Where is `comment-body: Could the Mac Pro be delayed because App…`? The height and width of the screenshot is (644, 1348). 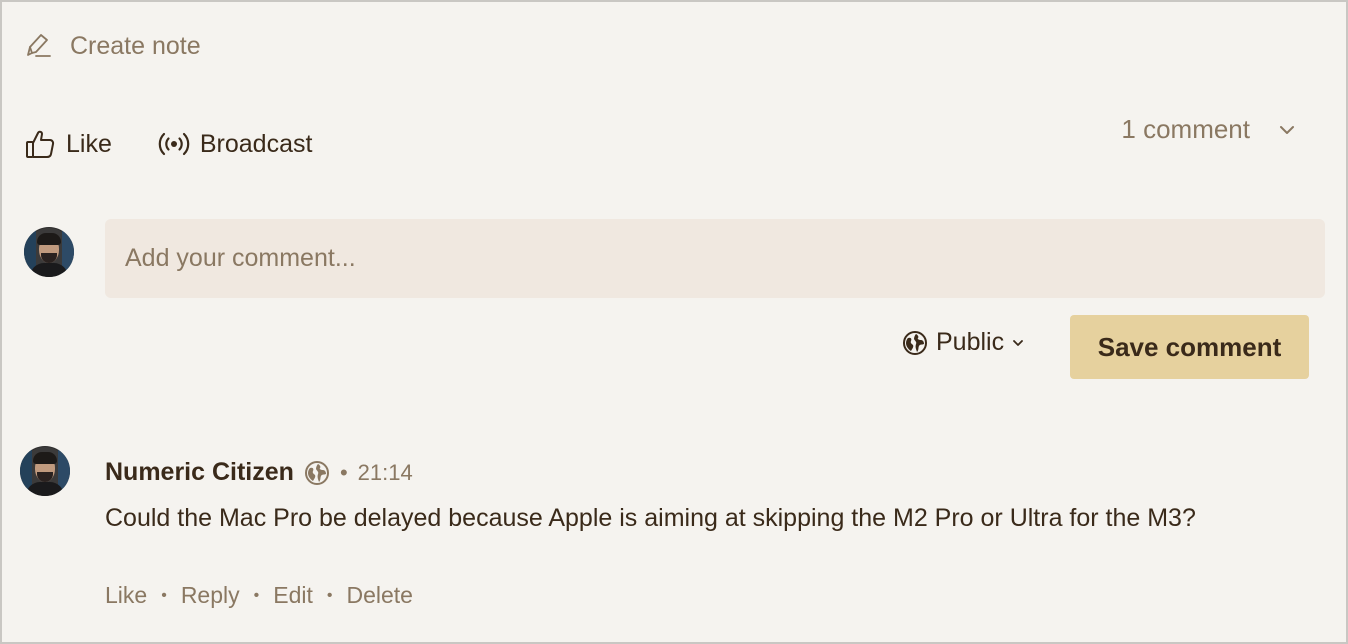 comment-body: Could the Mac Pro be delayed because App… is located at coordinates (650, 518).